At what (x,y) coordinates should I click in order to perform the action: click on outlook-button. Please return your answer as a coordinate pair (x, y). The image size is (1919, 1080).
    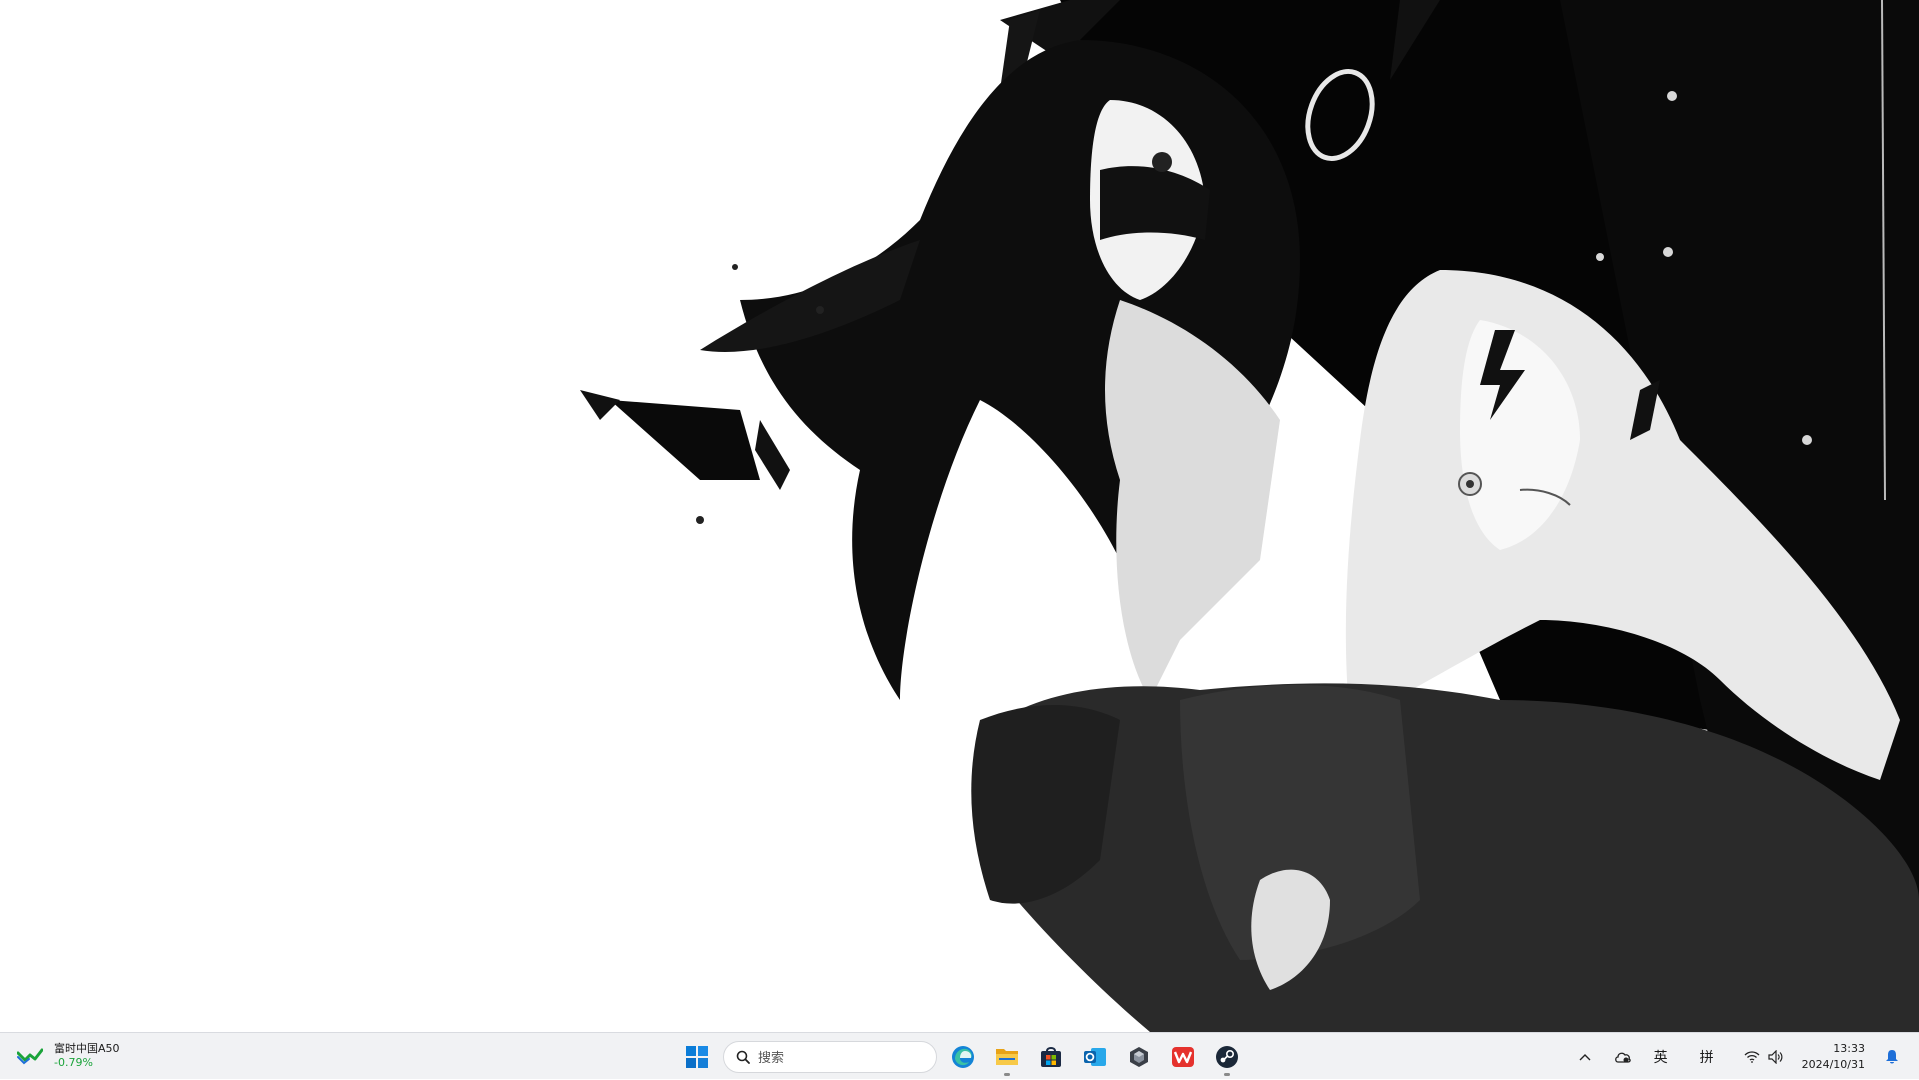
    Looking at the image, I should click on (1095, 1057).